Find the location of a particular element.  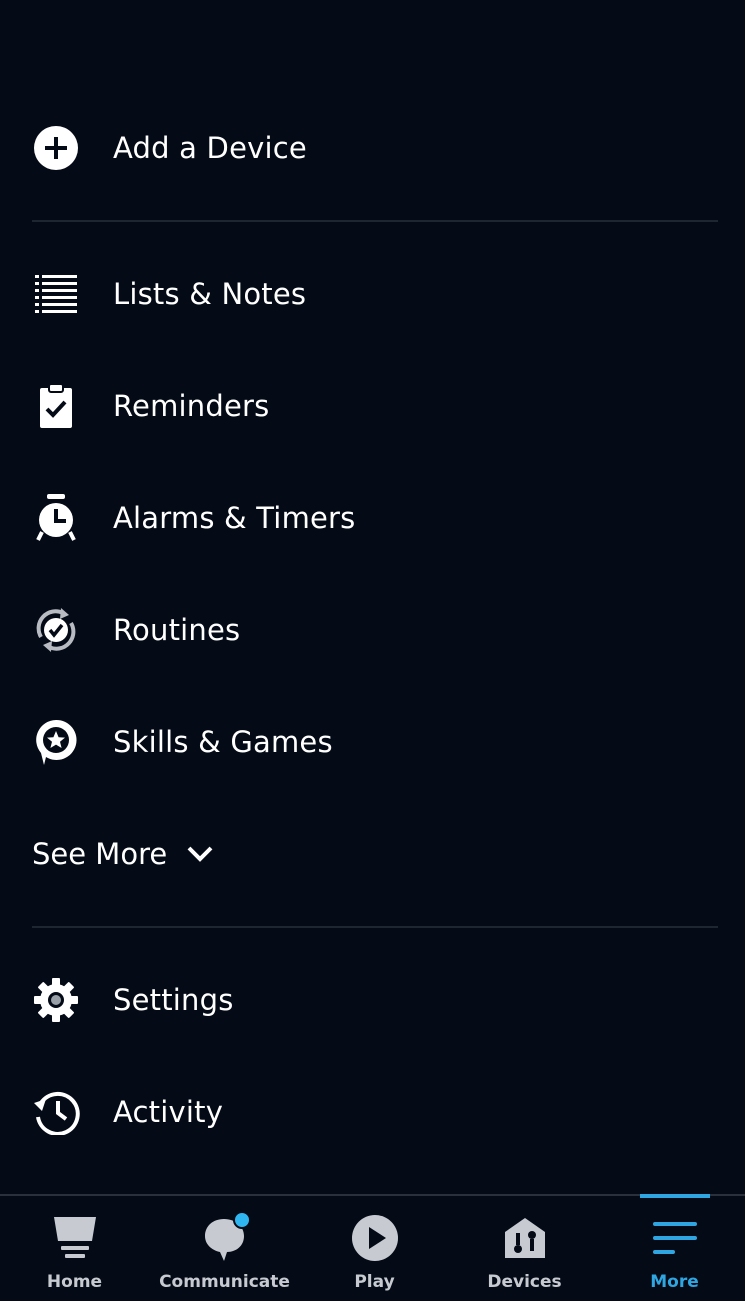

see-more-toggle: See More is located at coordinates (122, 854).